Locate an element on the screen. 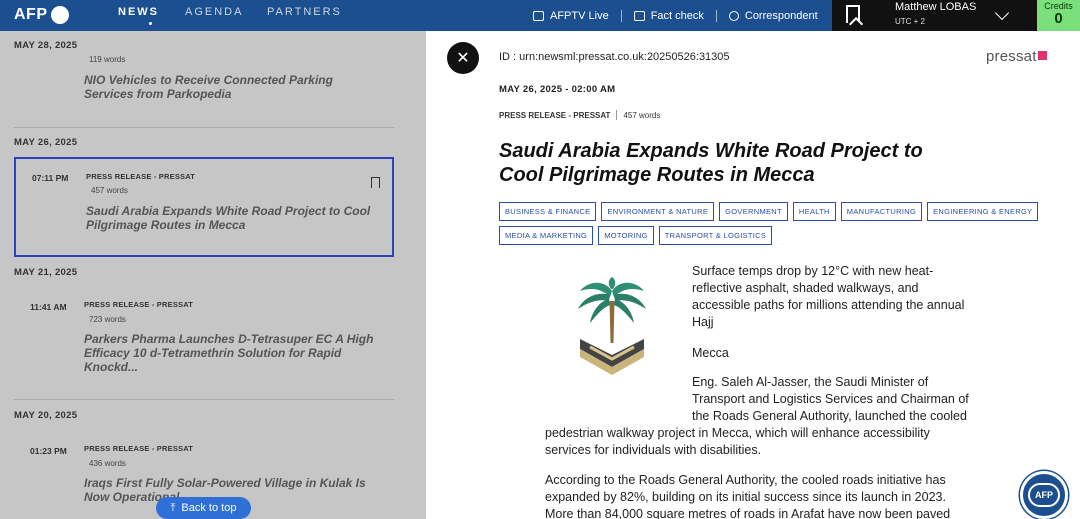  credits-value: 0 is located at coordinates (1058, 18).